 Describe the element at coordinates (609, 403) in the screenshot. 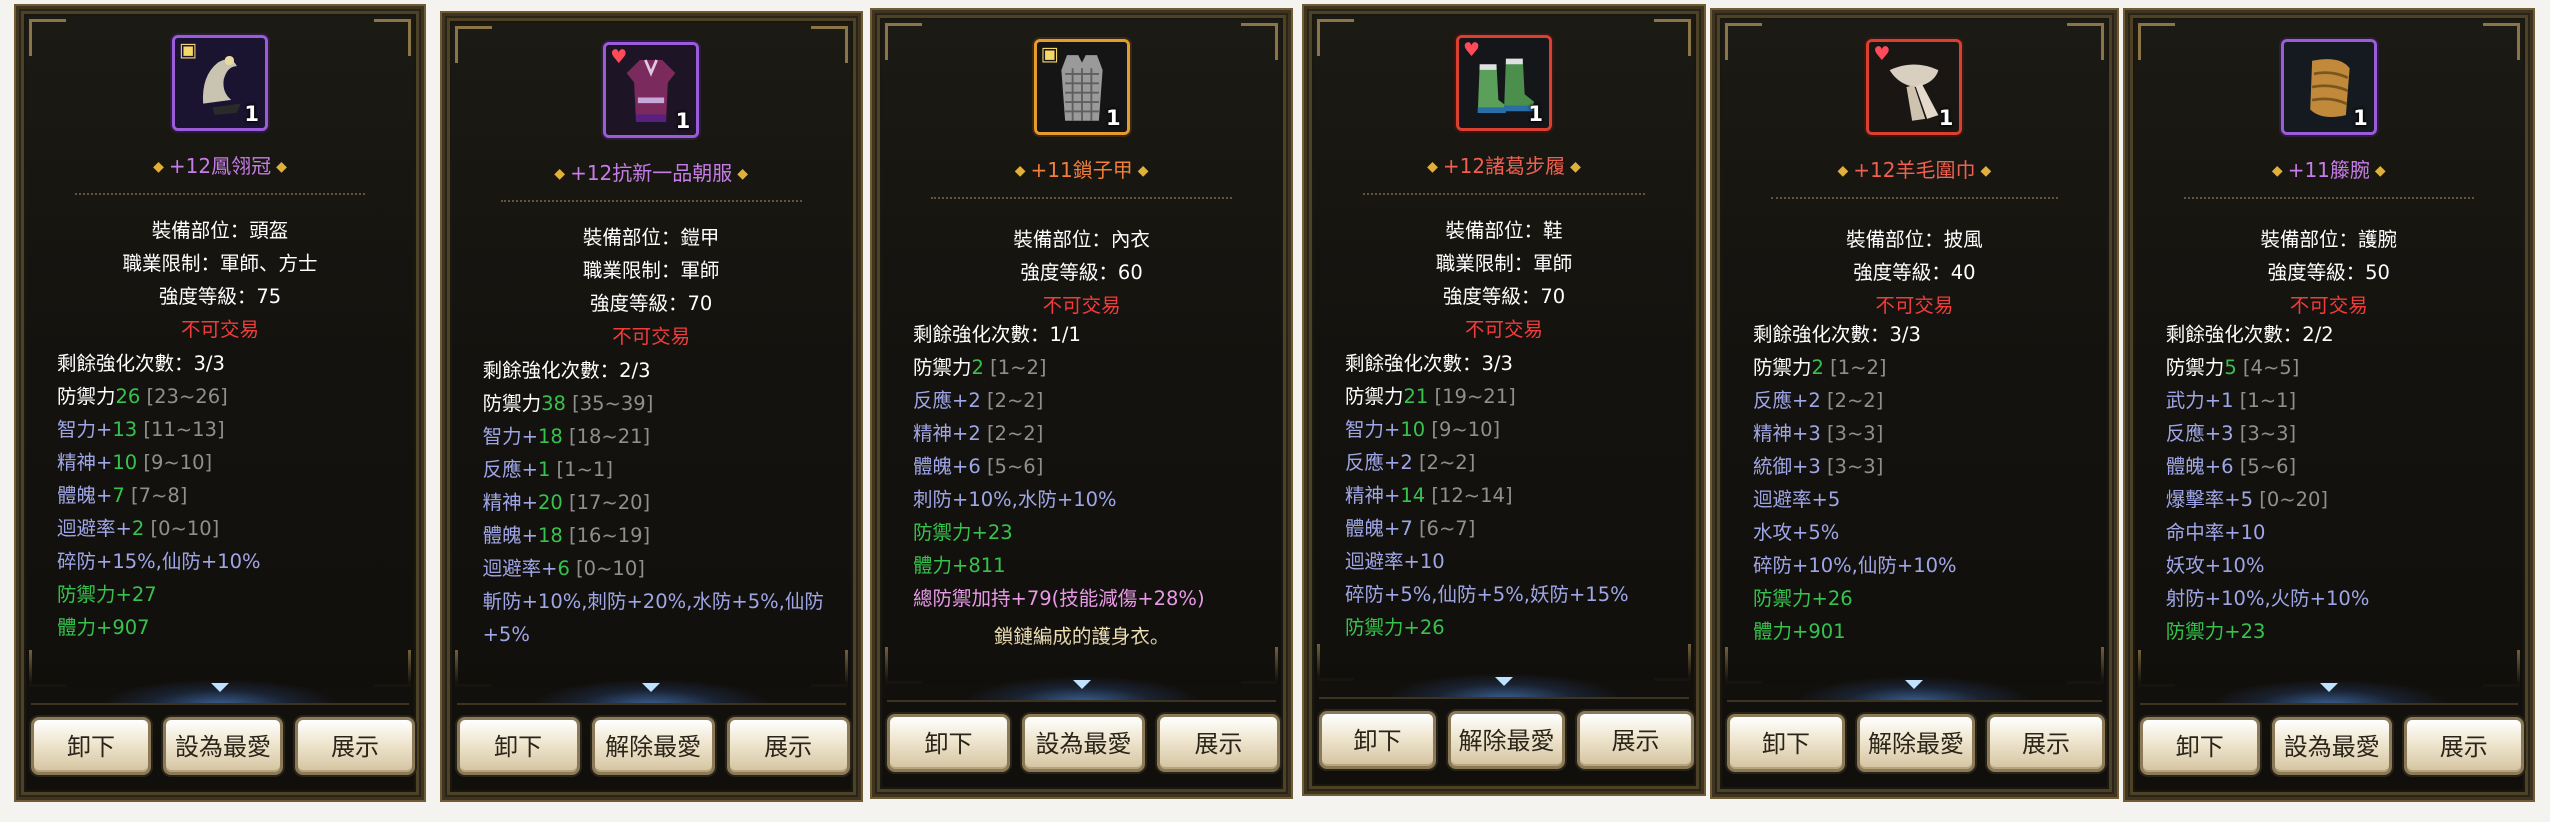

I see `stat-range: [35~39]` at that location.